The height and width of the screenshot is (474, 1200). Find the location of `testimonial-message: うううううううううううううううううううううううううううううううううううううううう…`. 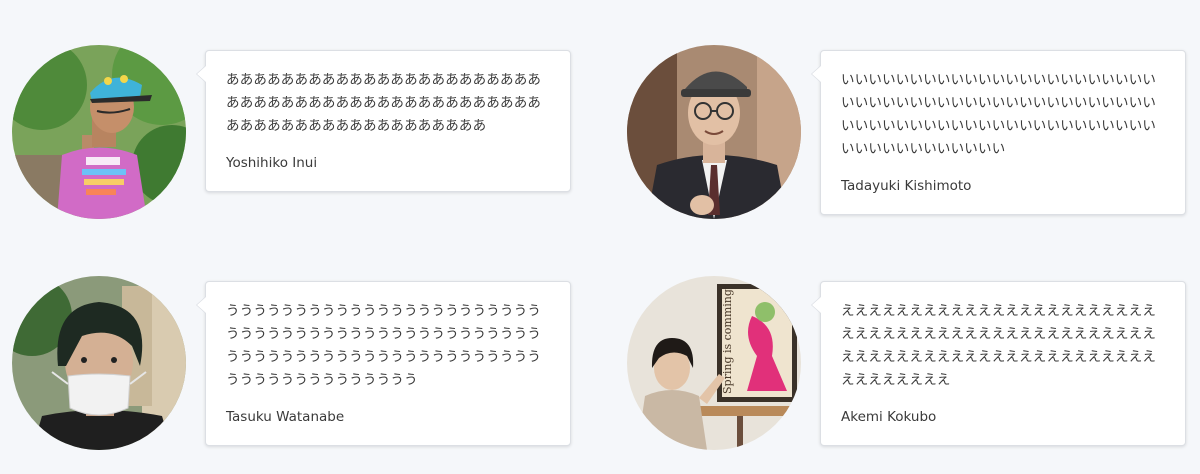

testimonial-message: うううううううううううううううううううううううううううううううううううううううう… is located at coordinates (384, 345).